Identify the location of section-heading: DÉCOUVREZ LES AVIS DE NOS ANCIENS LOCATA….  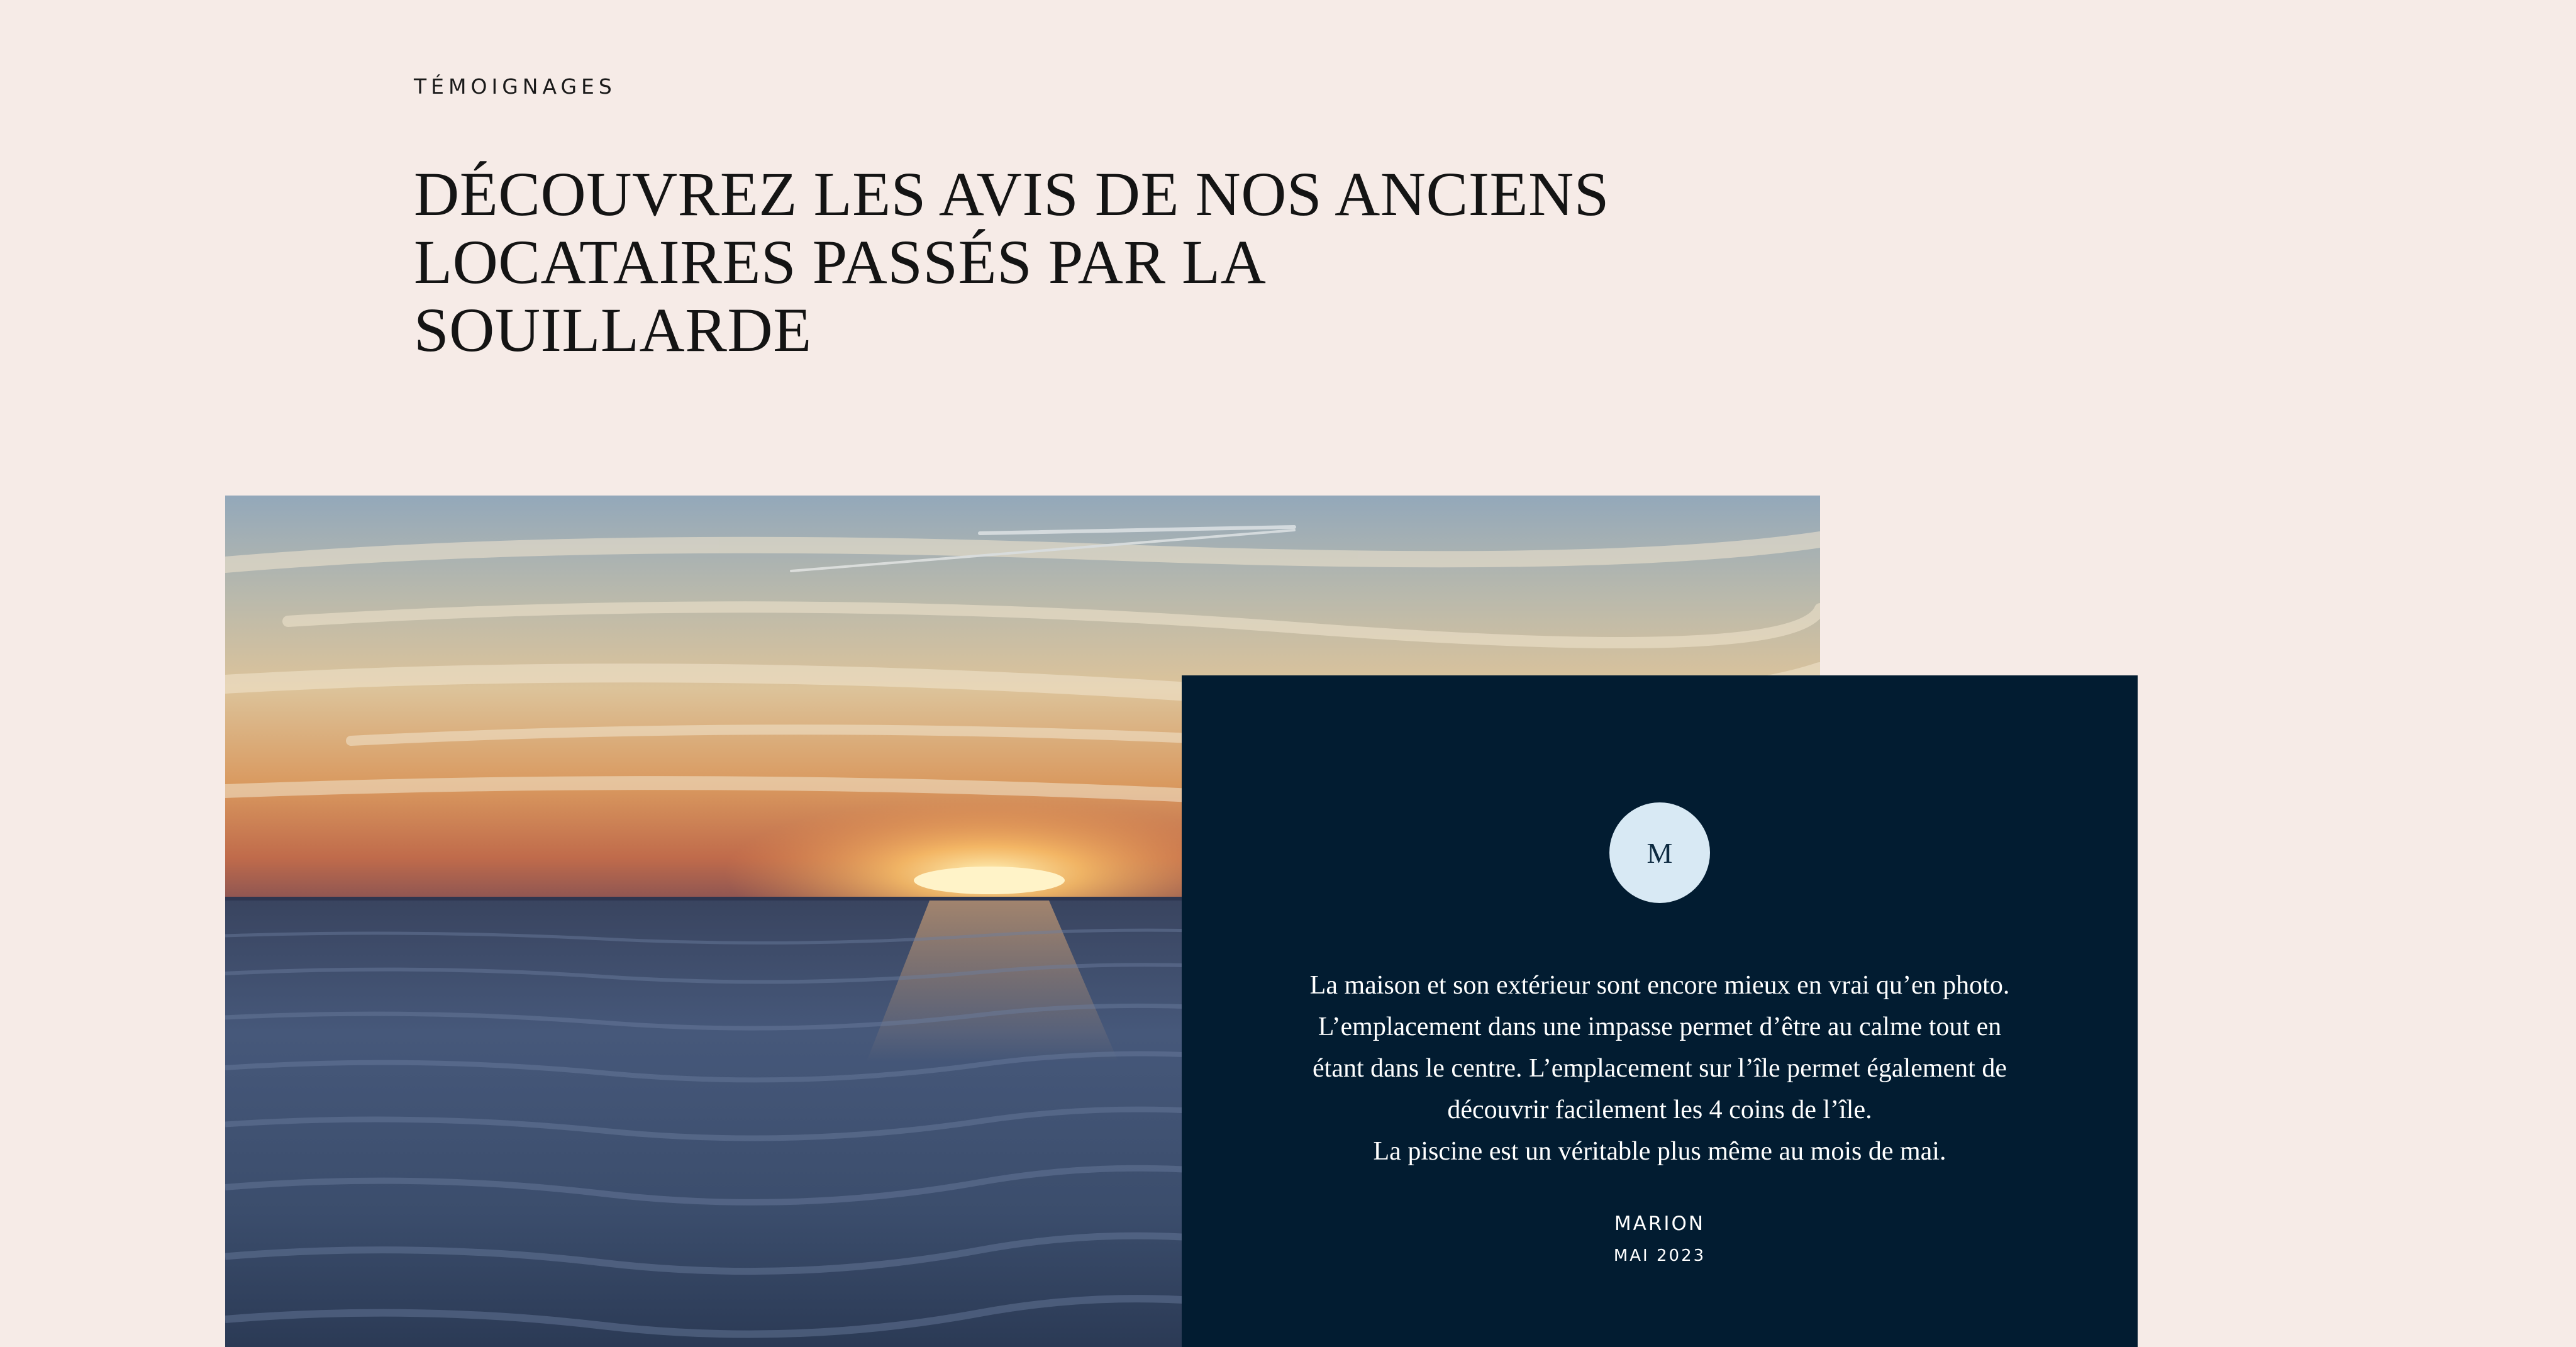
(1017, 262).